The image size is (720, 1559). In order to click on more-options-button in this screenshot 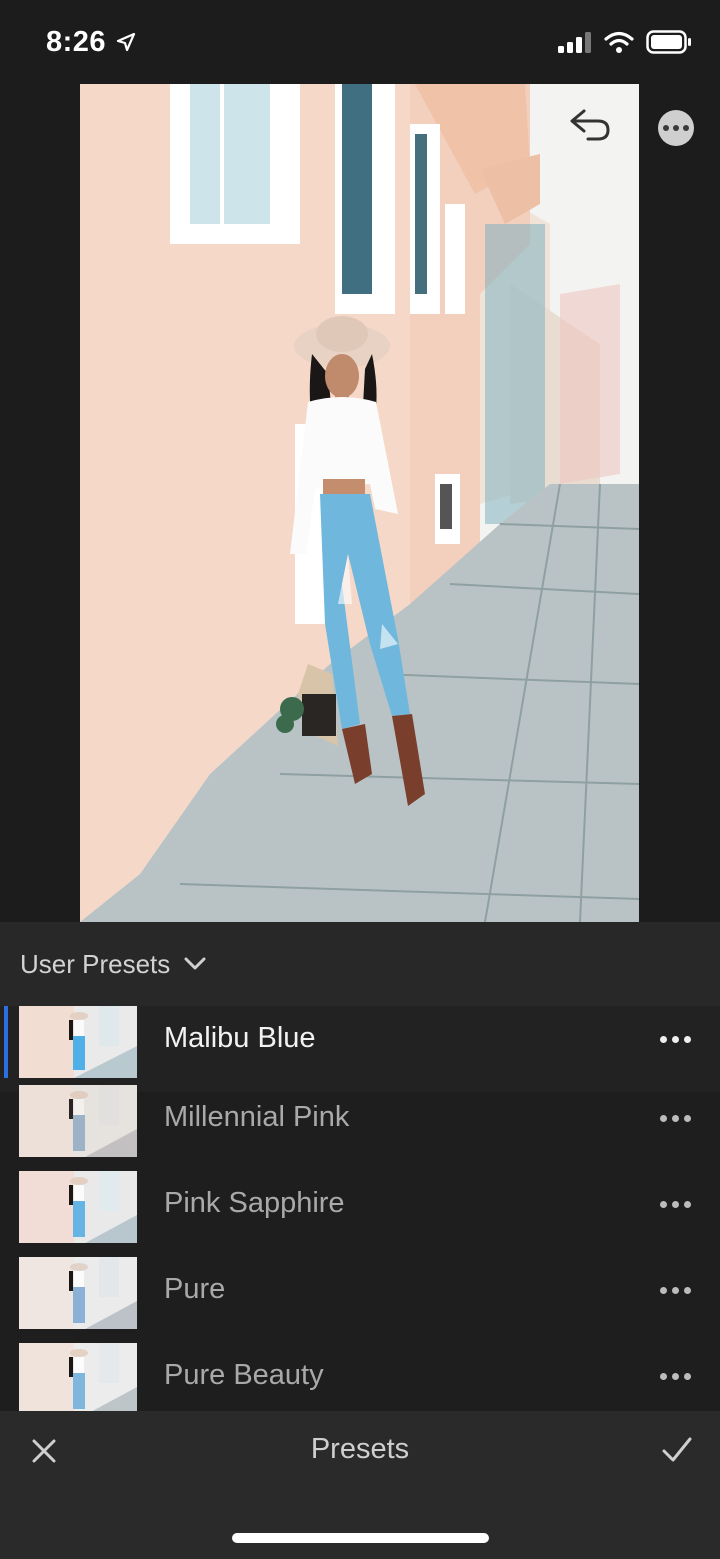, I will do `click(676, 128)`.